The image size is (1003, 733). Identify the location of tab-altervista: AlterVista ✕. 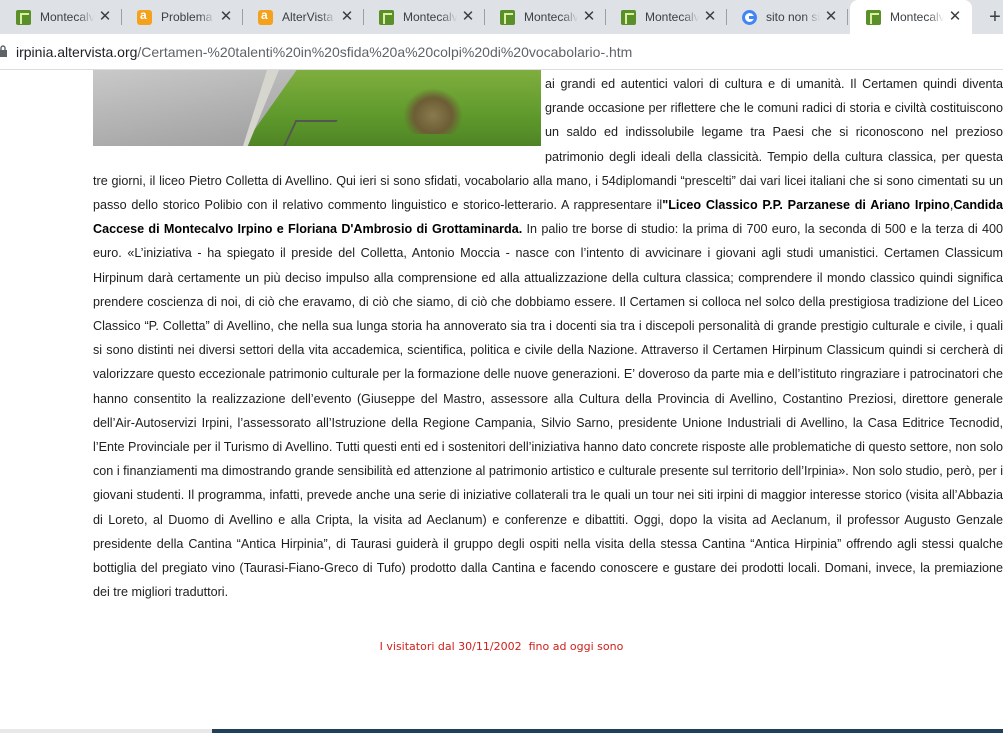
(303, 17).